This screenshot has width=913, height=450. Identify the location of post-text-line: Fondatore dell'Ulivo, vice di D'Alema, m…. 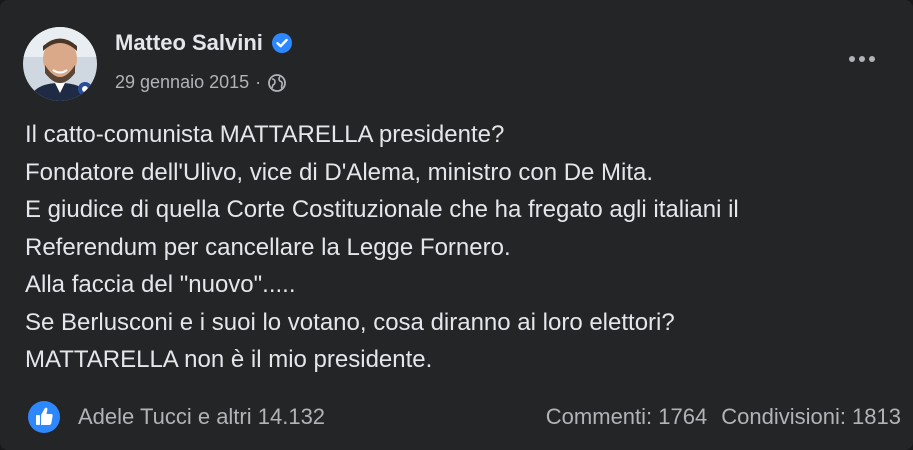
(339, 172).